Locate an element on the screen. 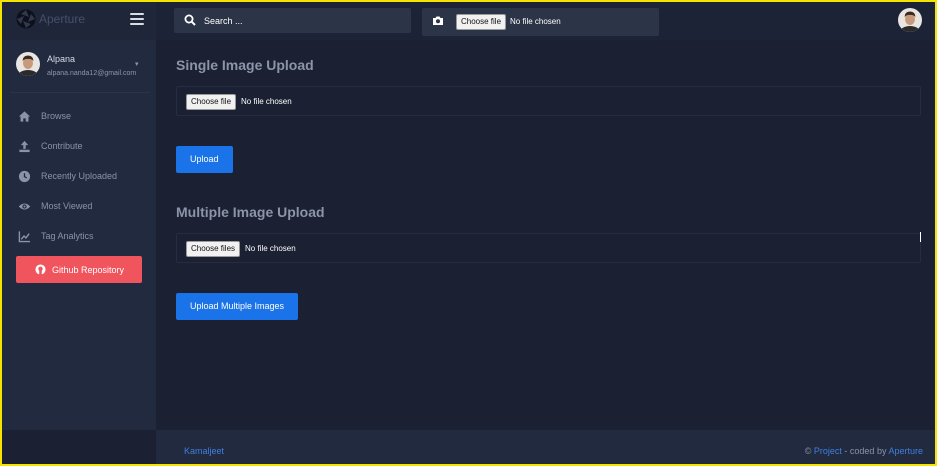 The image size is (937, 466). camera-icon is located at coordinates (438, 20).